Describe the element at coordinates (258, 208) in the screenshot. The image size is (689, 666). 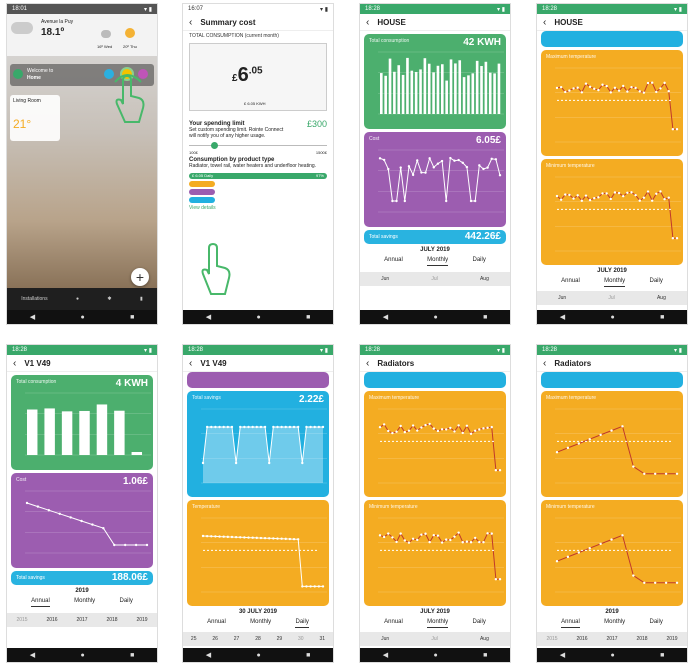
I see `view-details-link: View details` at that location.